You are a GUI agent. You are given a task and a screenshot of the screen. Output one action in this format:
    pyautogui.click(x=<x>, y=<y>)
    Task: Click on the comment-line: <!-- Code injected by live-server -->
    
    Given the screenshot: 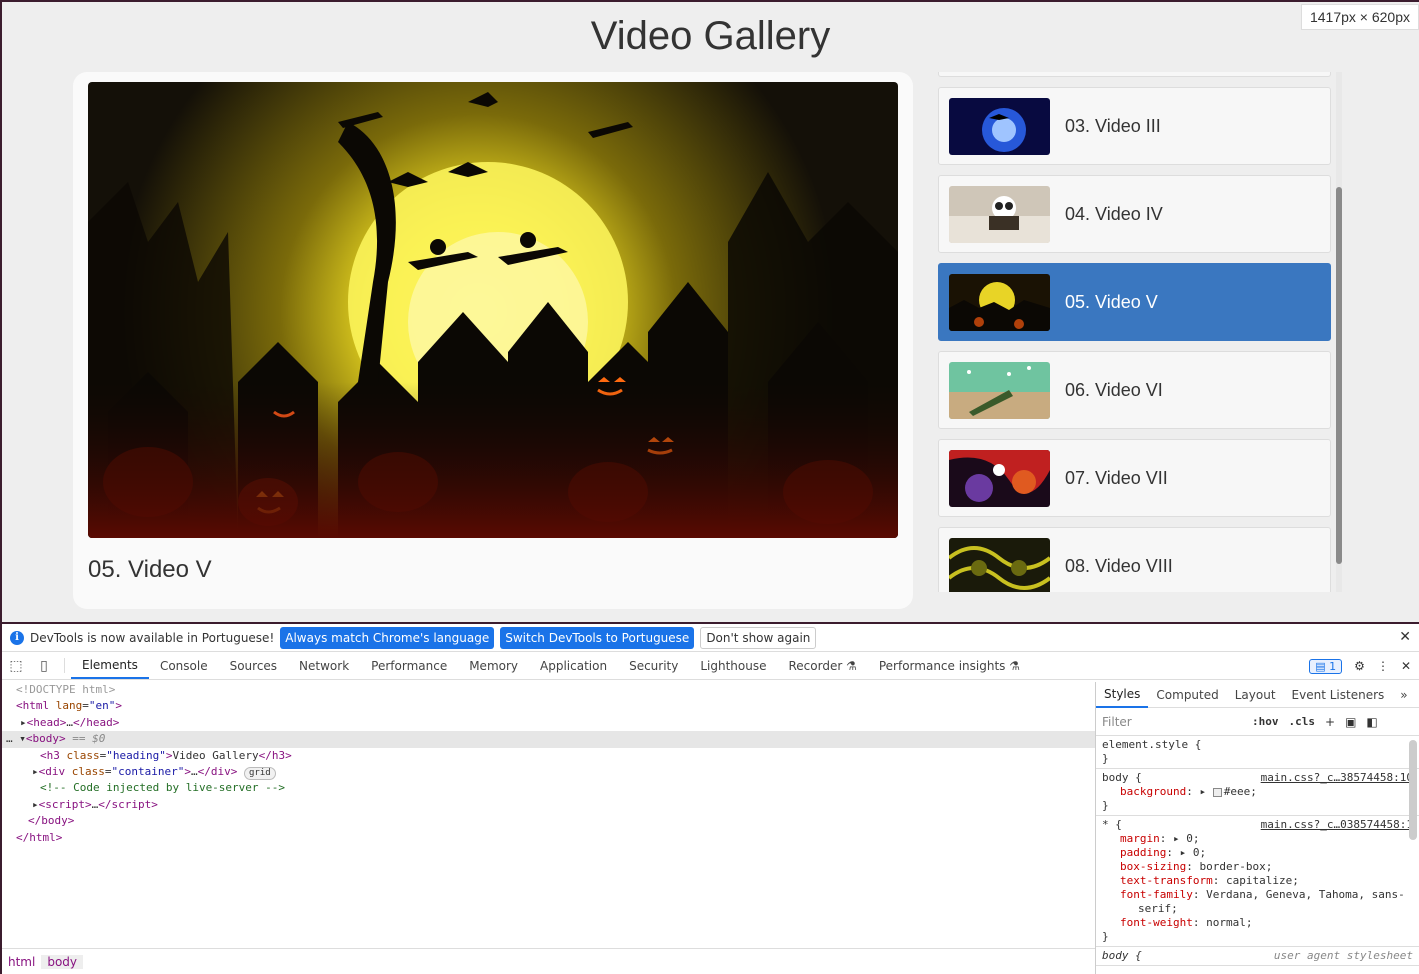 What is the action you would take?
    pyautogui.click(x=548, y=788)
    